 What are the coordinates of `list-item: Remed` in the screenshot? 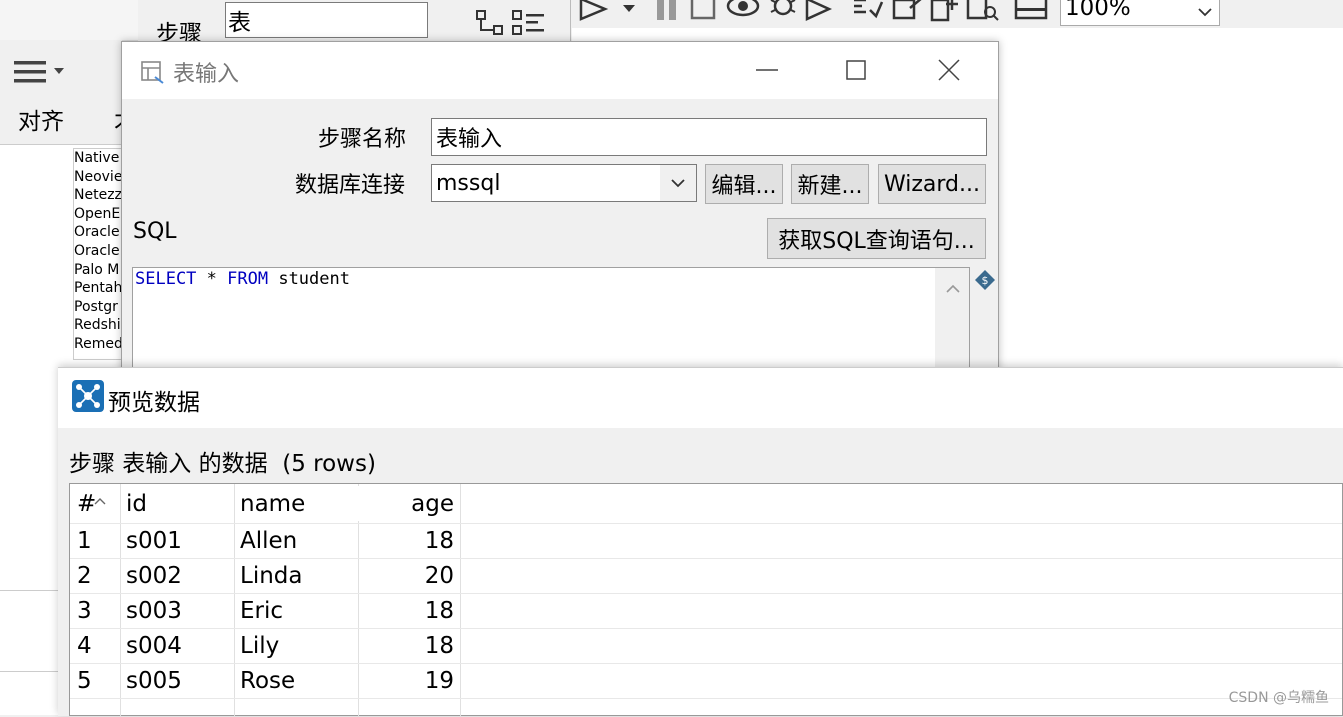 It's located at (98, 344).